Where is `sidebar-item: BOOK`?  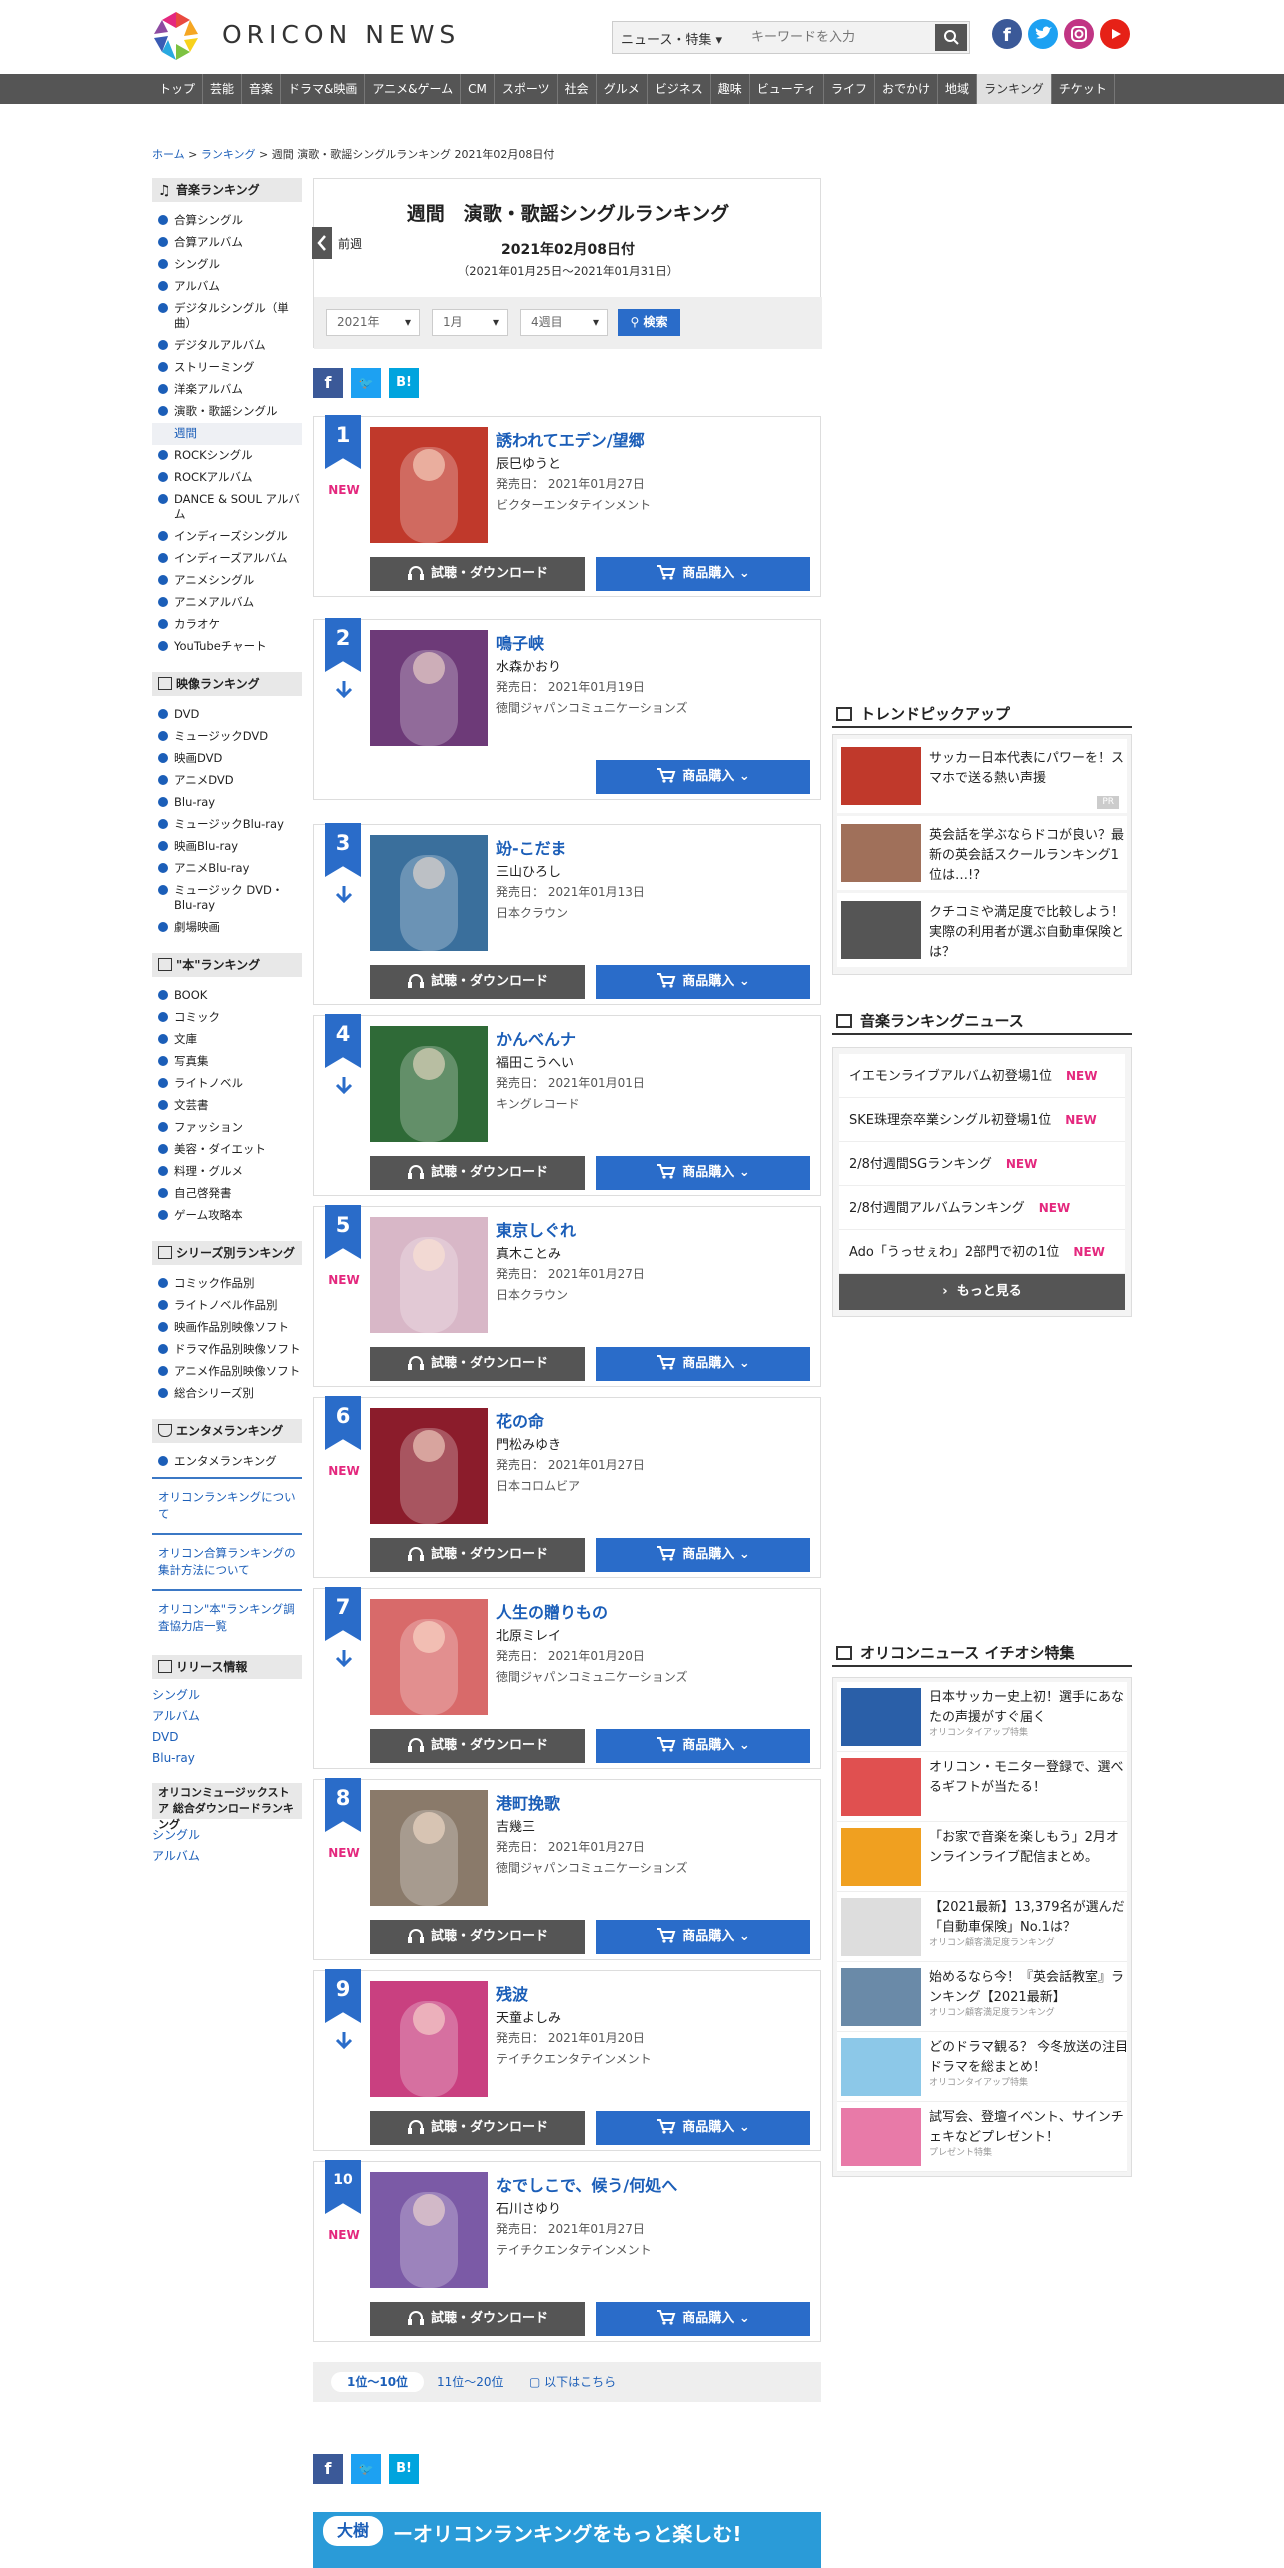 sidebar-item: BOOK is located at coordinates (227, 996).